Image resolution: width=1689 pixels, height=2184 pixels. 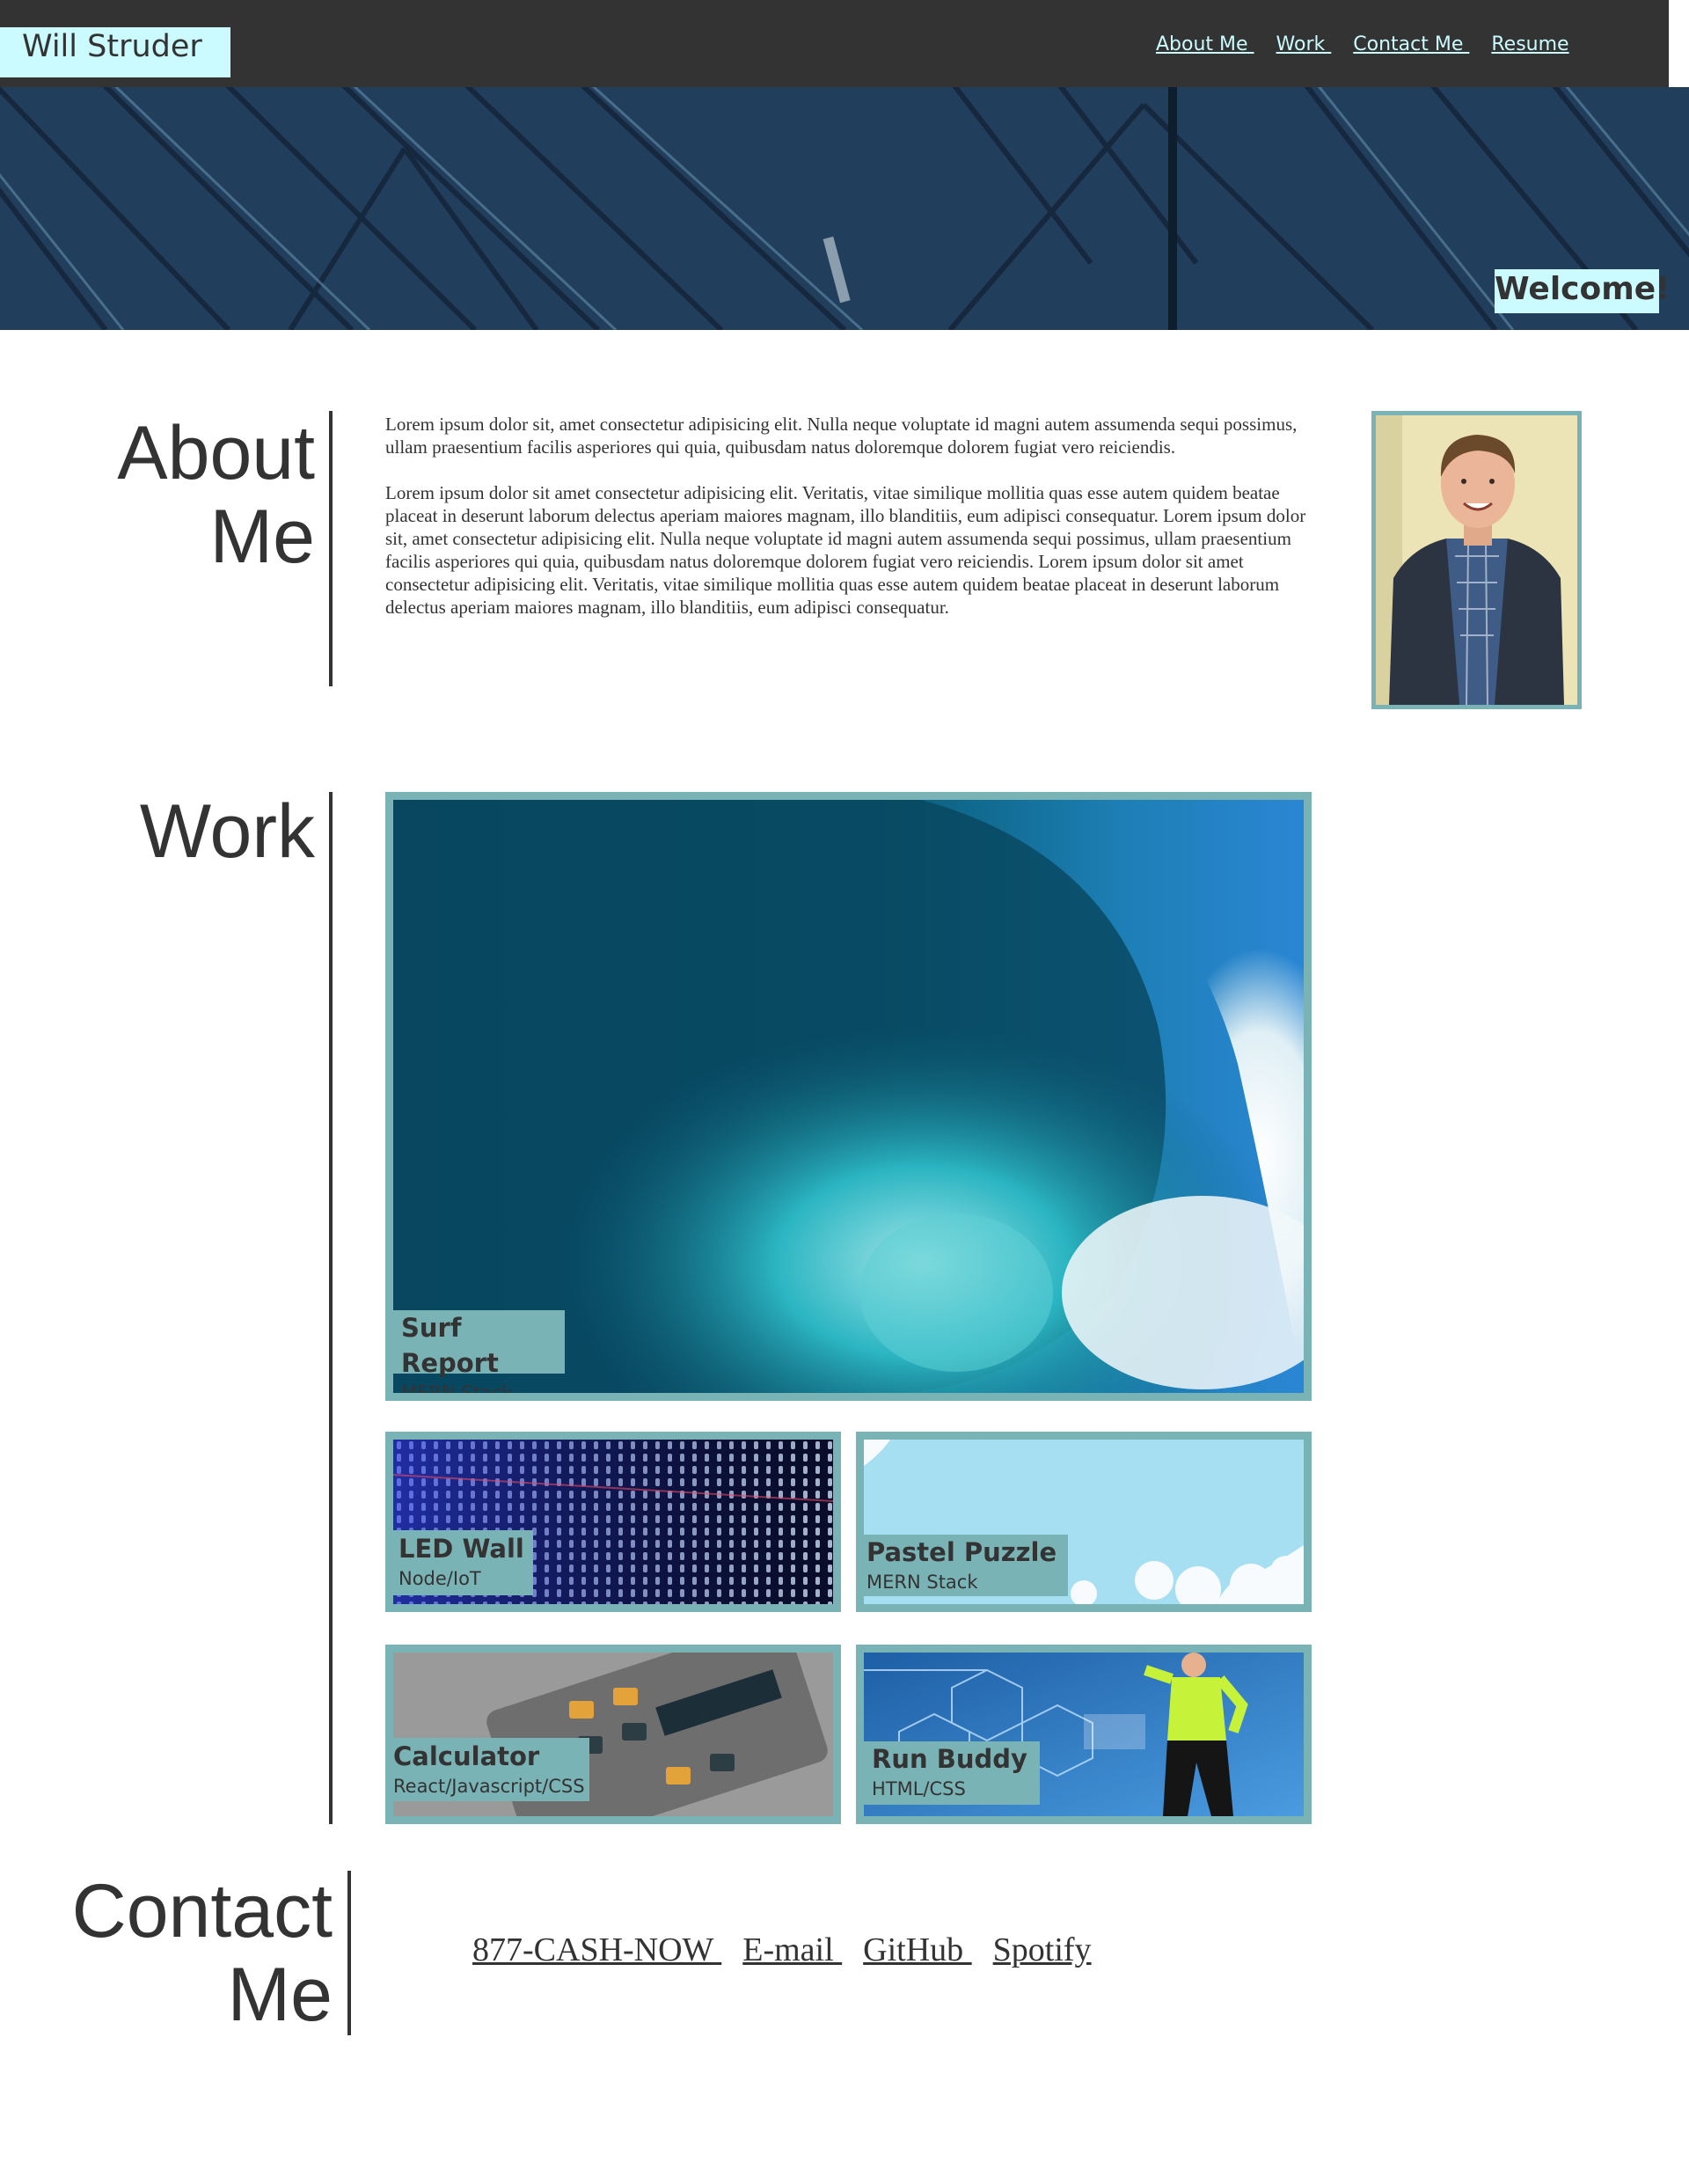 What do you see at coordinates (949, 1759) in the screenshot?
I see `project-title: Run Buddy` at bounding box center [949, 1759].